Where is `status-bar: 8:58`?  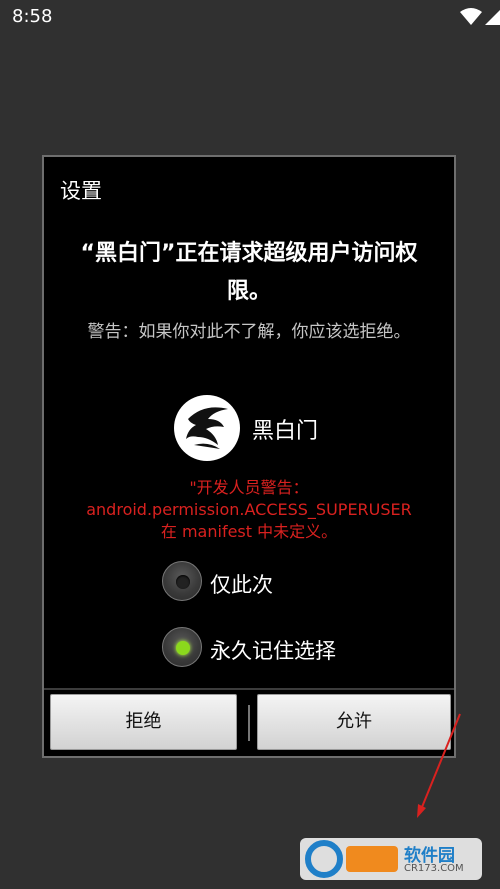
status-bar: 8:58 is located at coordinates (250, 17).